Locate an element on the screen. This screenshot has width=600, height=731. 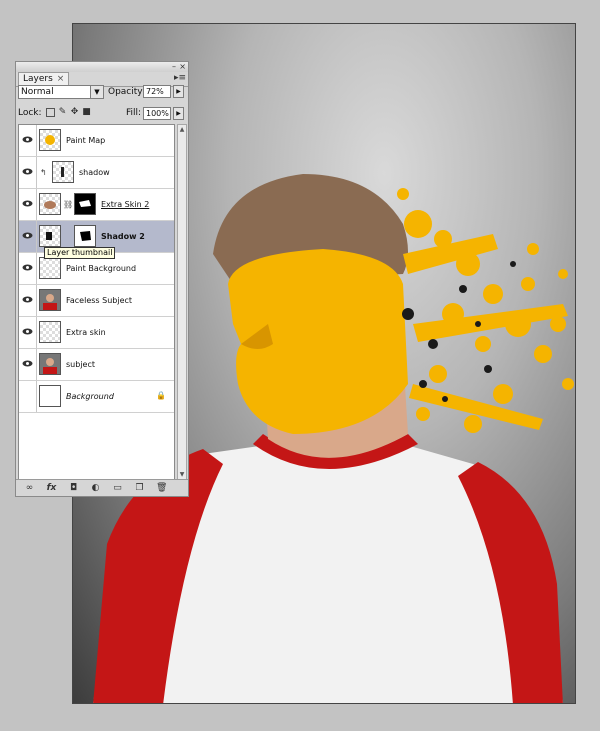
layer-name: shadow is located at coordinates (94, 172).